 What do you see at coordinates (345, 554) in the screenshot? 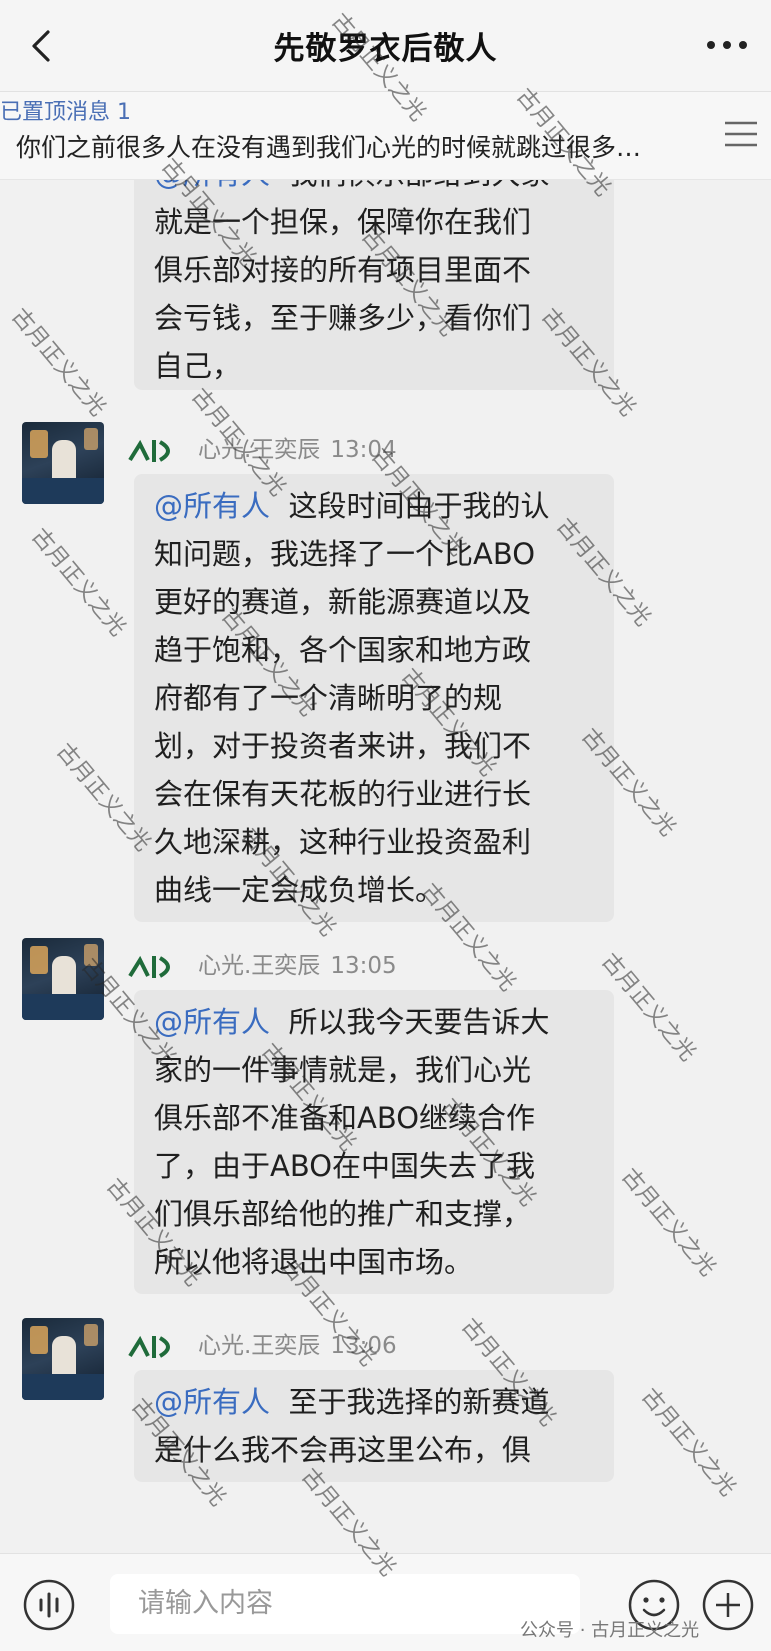
I see `message-line: 知问题，我选择了一个比ABO` at bounding box center [345, 554].